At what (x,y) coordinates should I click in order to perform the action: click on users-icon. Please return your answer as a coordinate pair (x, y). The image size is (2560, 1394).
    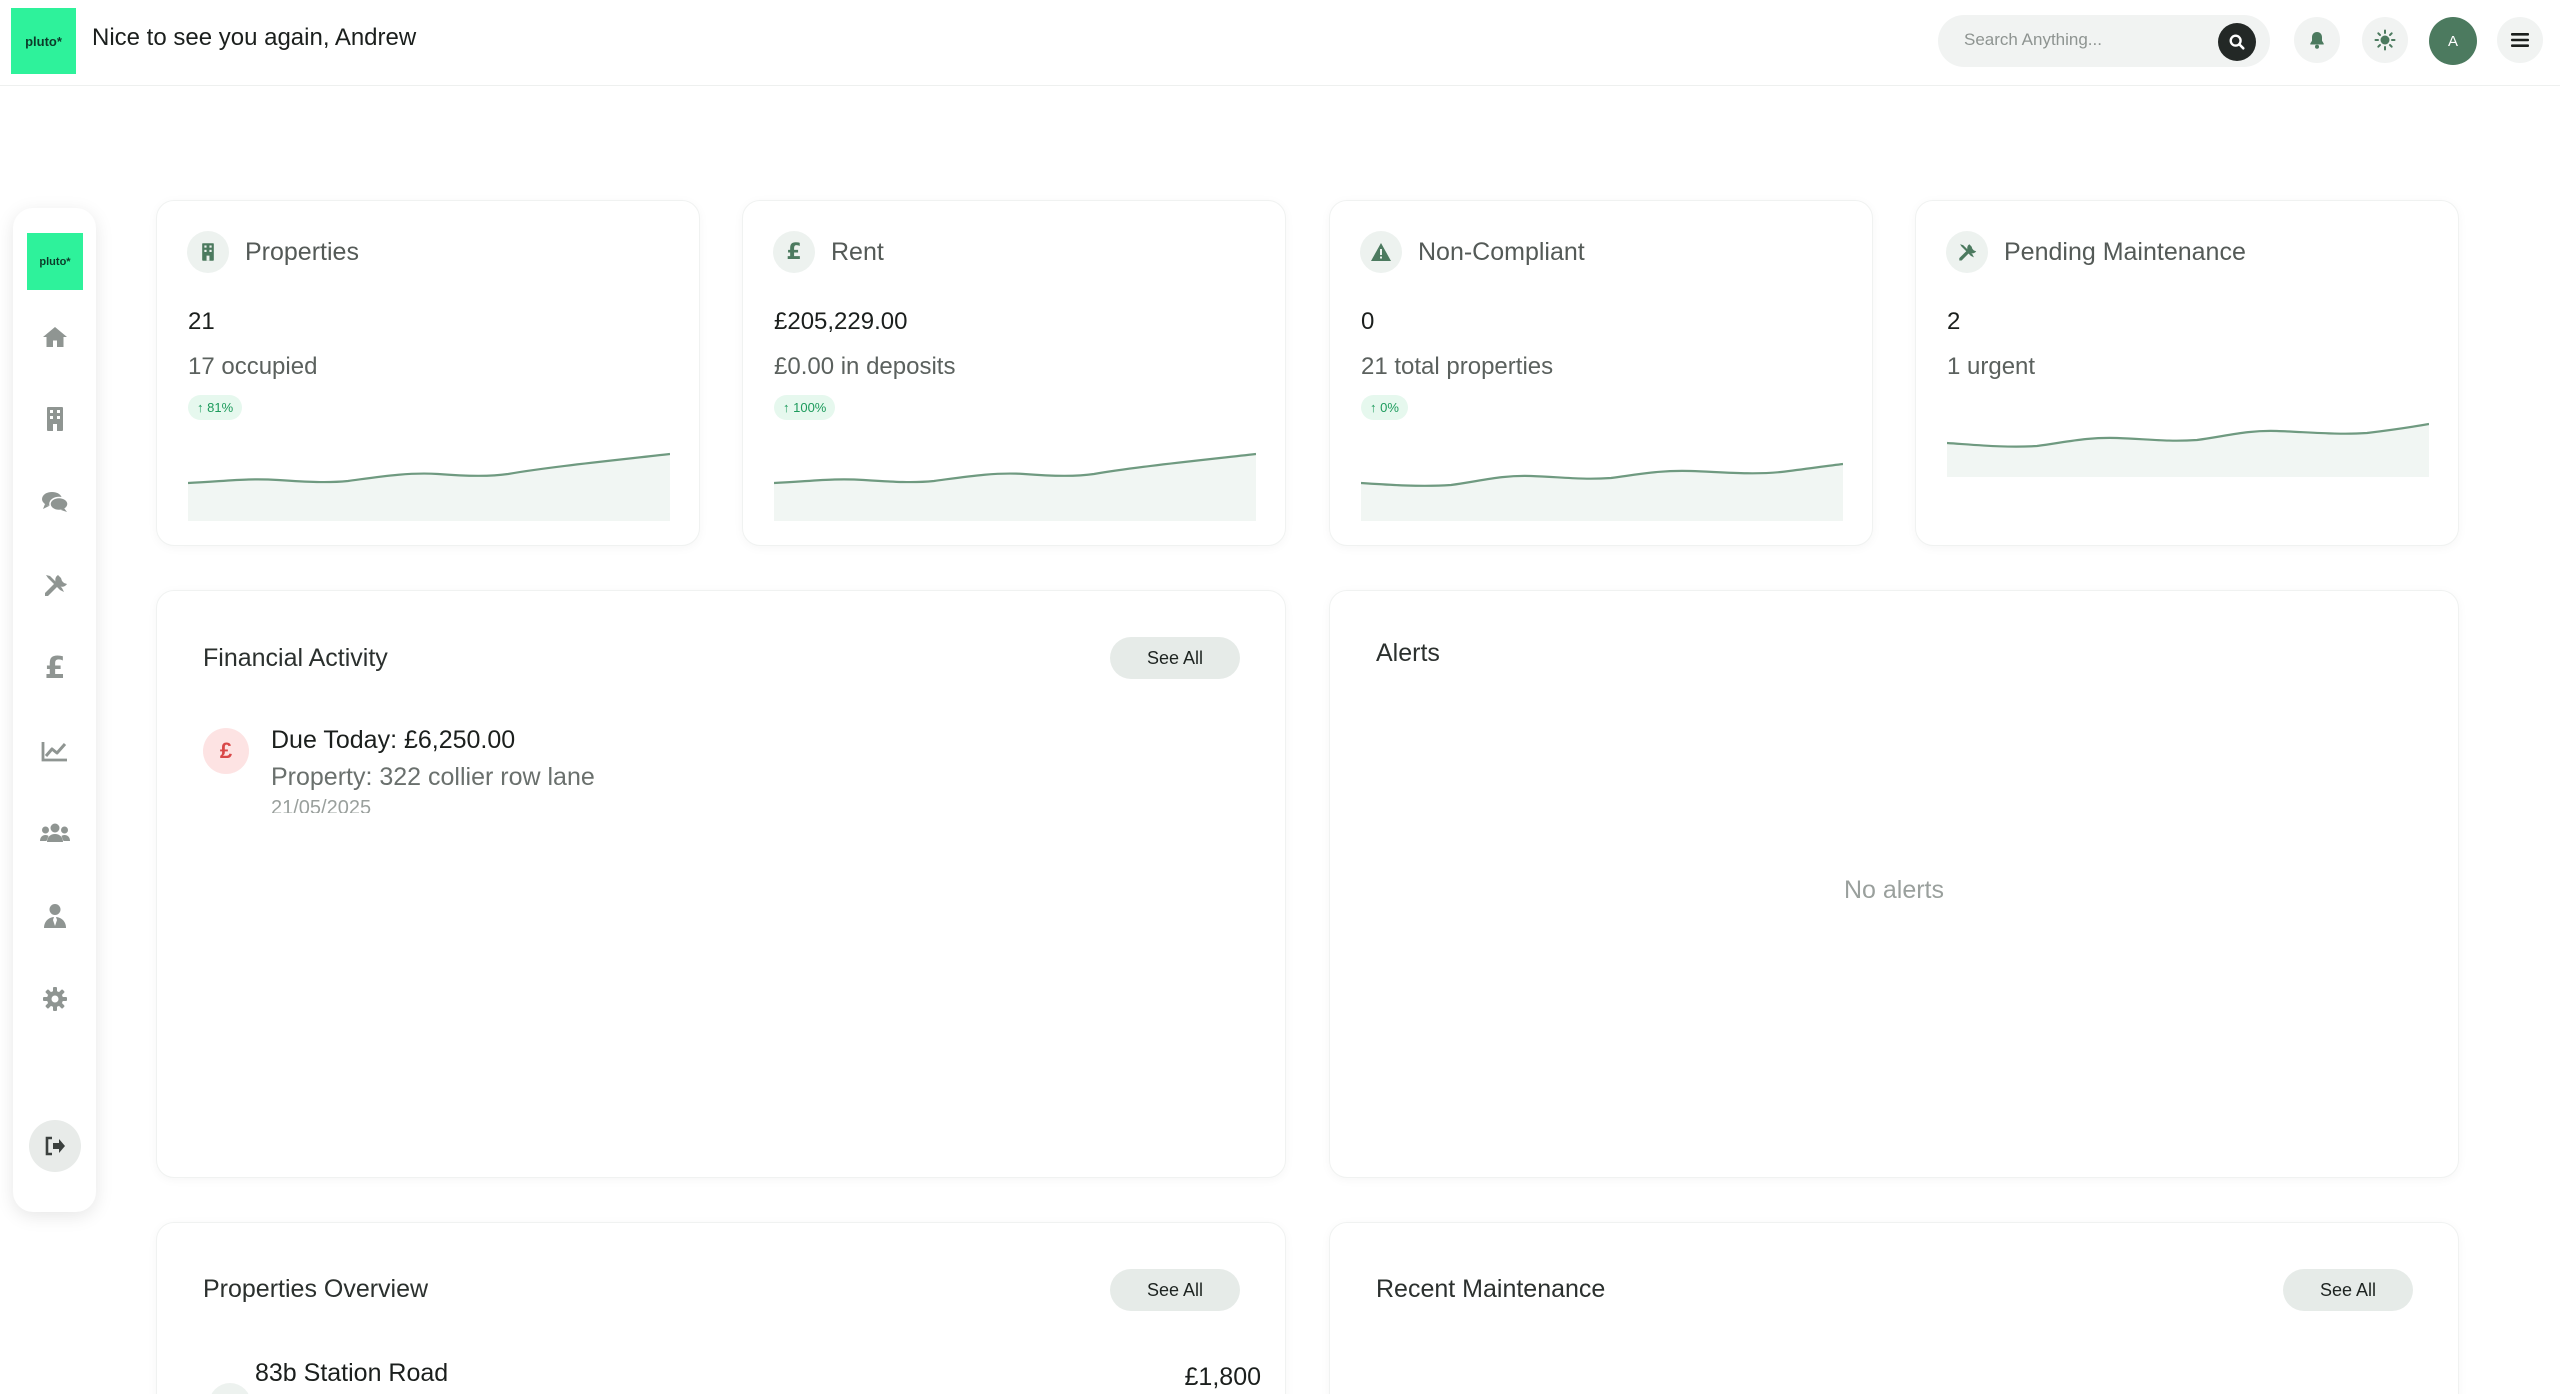
    Looking at the image, I should click on (55, 832).